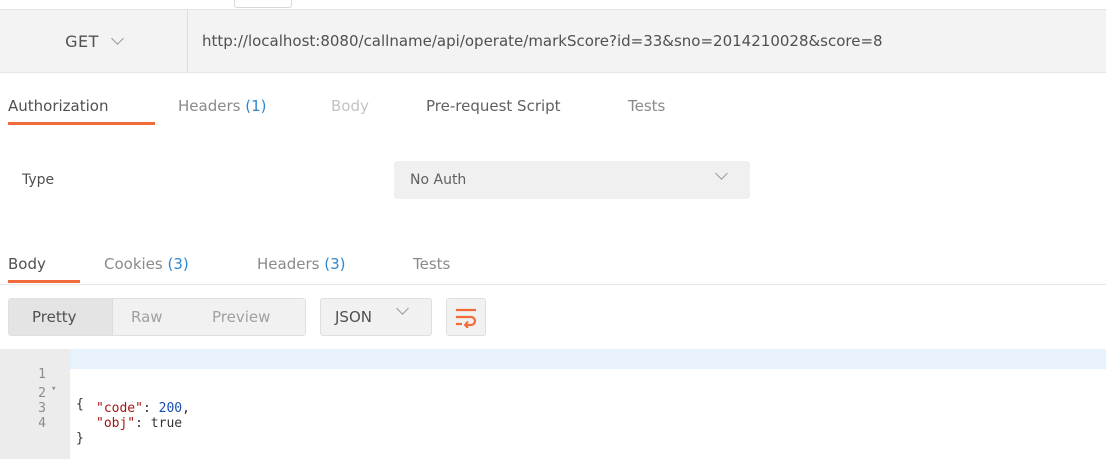  Describe the element at coordinates (82, 41) in the screenshot. I see `method-label: GET` at that location.